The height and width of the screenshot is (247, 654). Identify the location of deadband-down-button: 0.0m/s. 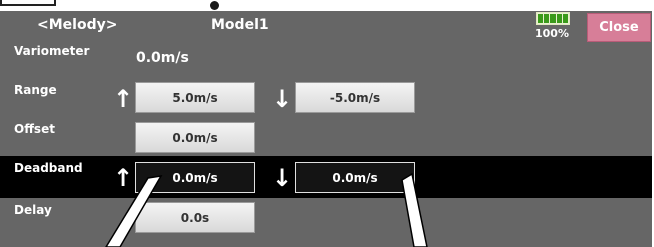
(355, 177).